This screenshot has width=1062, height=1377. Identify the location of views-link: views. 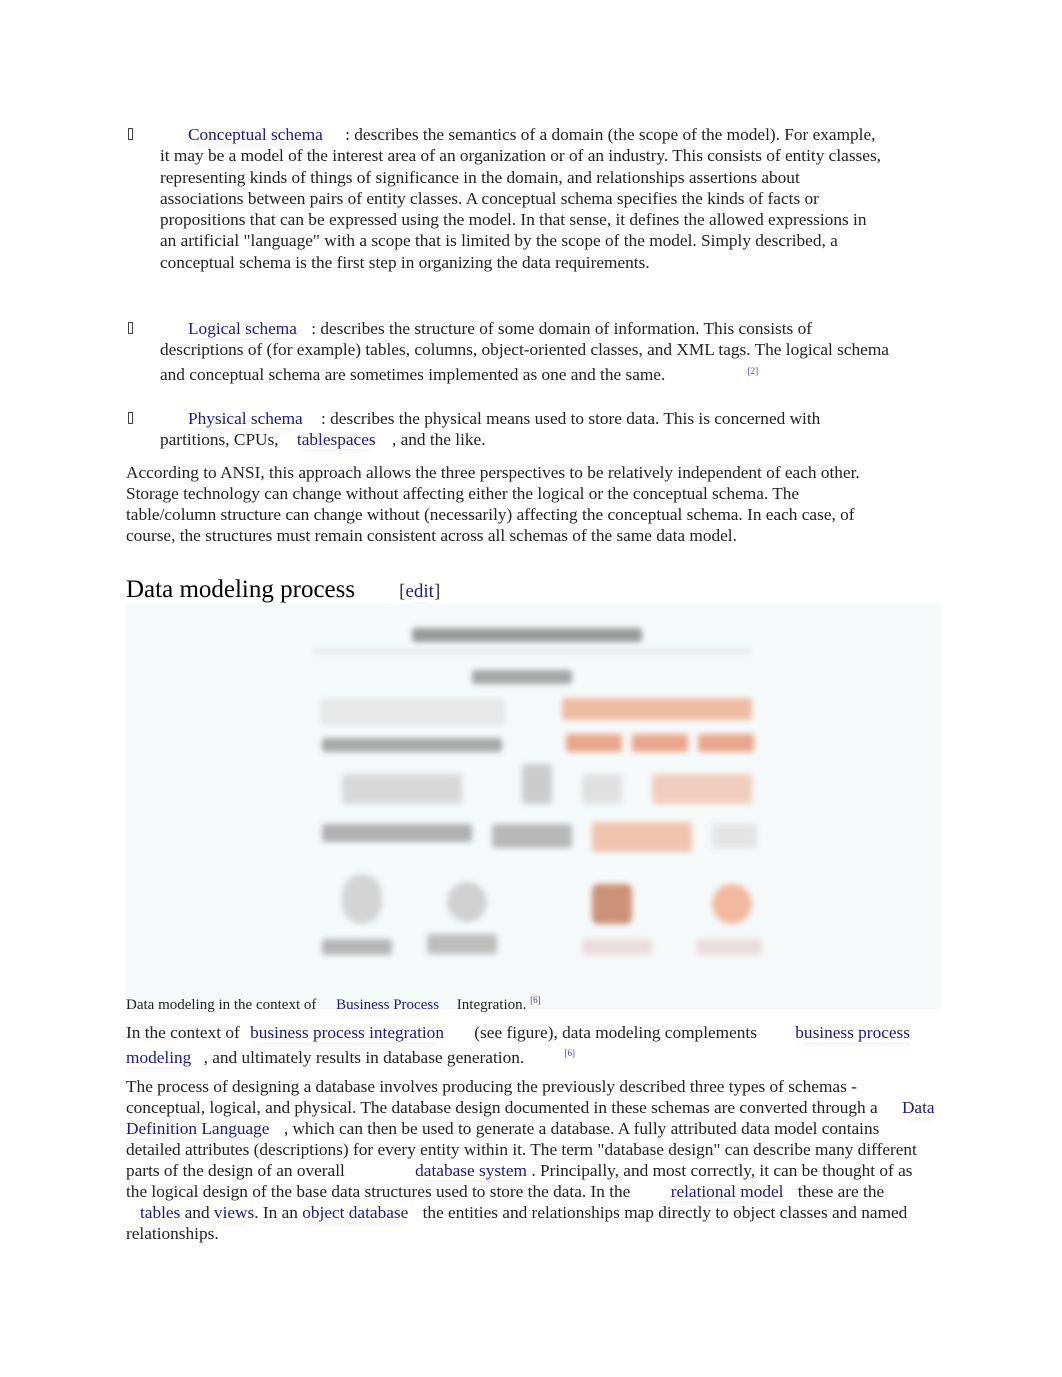
(234, 1212).